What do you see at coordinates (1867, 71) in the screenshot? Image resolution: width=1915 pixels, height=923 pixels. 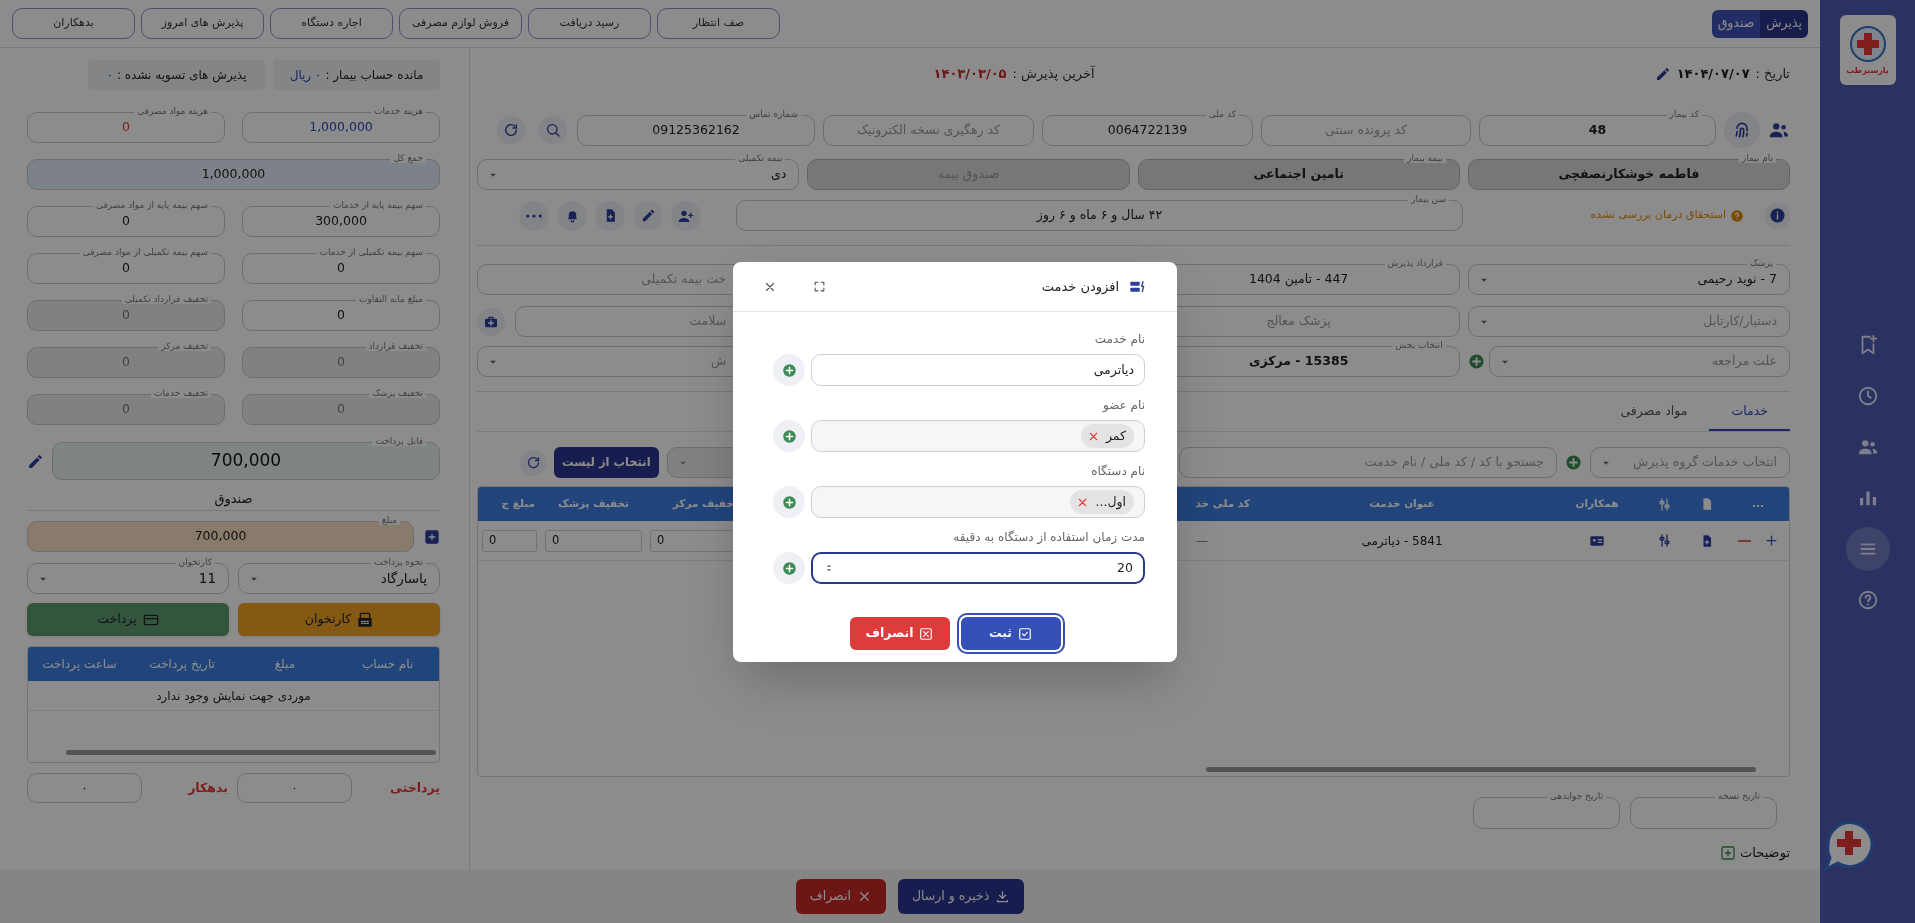 I see `logo-text: پارسیزطب` at bounding box center [1867, 71].